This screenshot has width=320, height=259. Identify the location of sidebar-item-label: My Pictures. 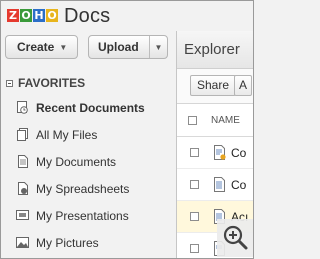
(67, 242).